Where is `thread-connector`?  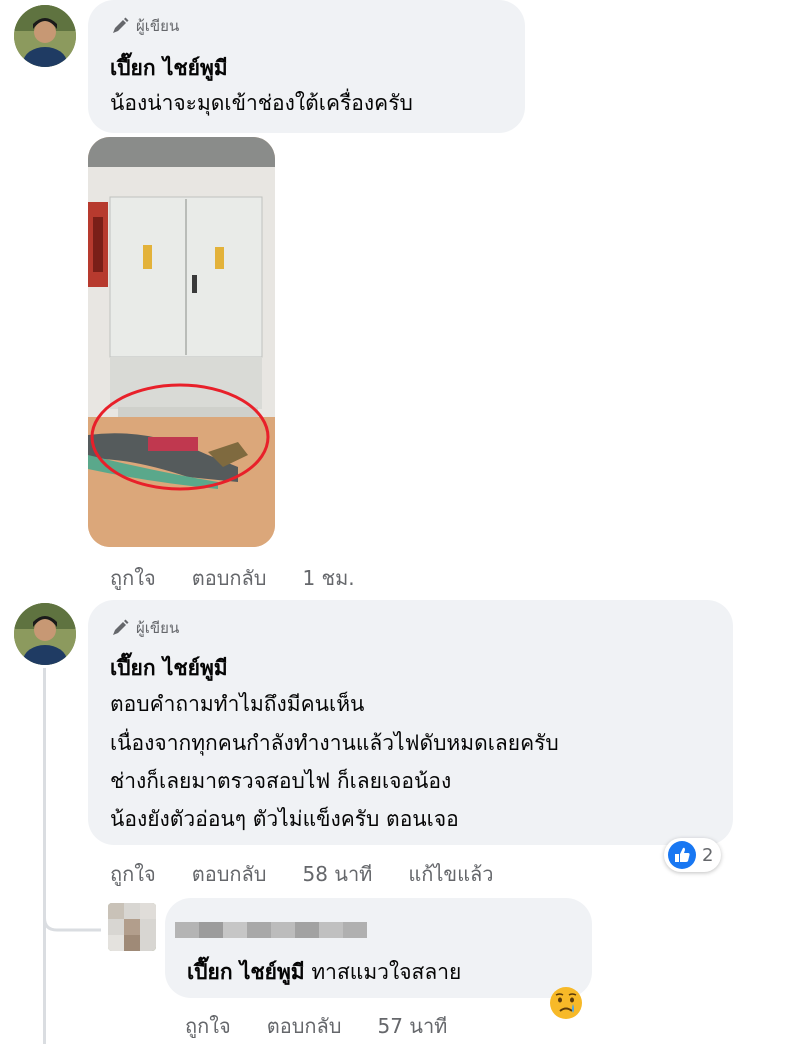
thread-connector is located at coordinates (72, 916).